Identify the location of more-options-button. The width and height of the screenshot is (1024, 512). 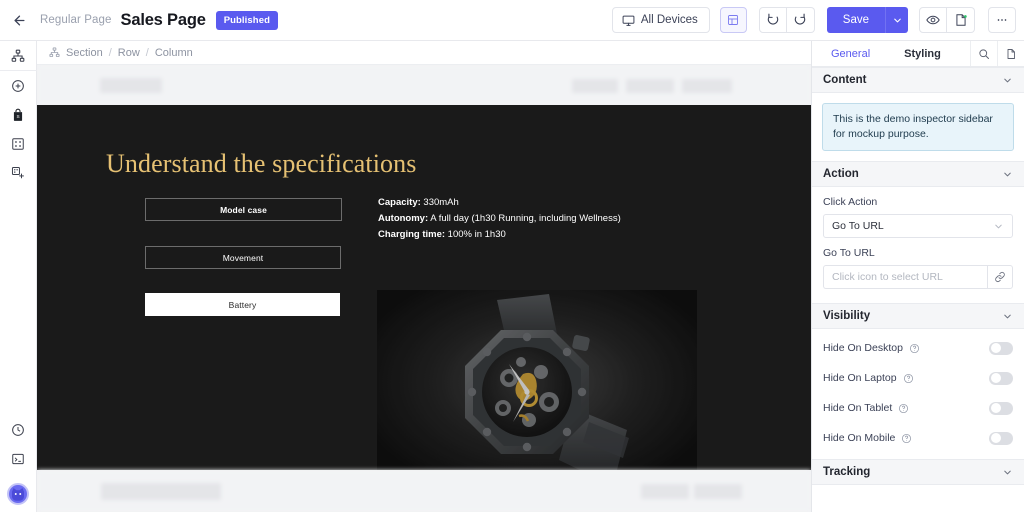
(1002, 20).